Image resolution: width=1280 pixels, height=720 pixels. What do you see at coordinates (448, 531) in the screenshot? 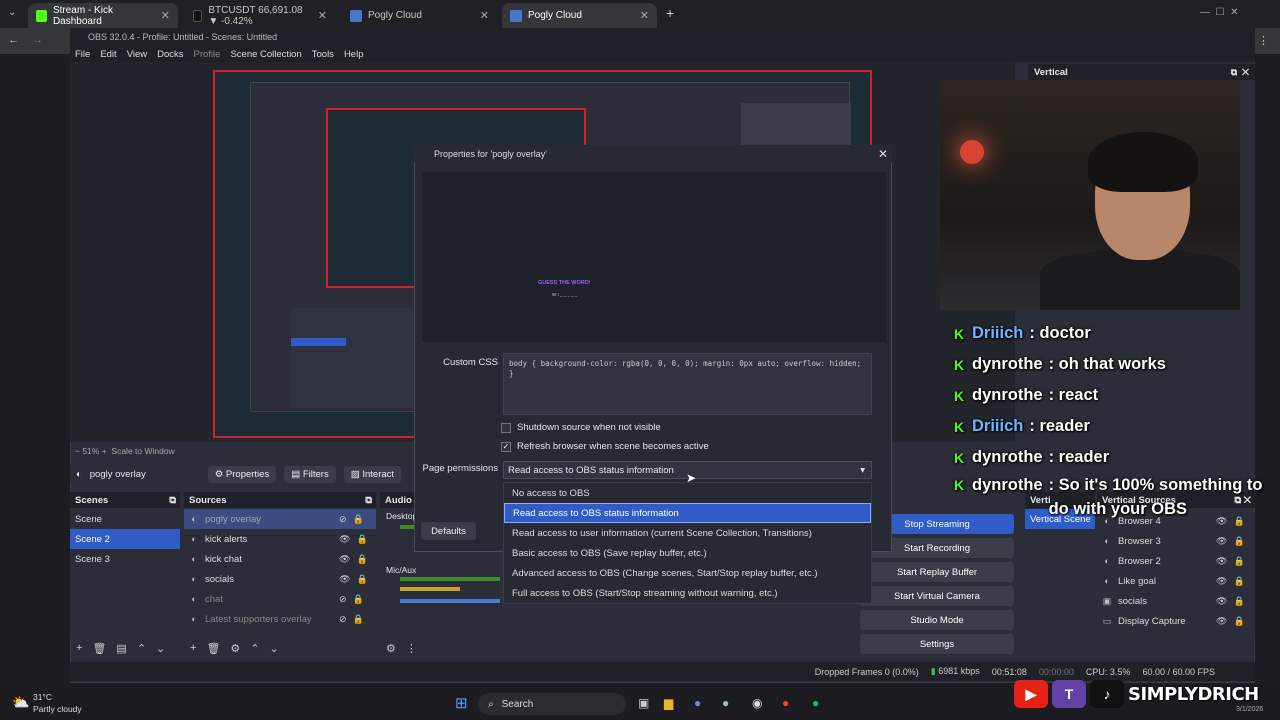
I see `defaults-button: Defaults` at bounding box center [448, 531].